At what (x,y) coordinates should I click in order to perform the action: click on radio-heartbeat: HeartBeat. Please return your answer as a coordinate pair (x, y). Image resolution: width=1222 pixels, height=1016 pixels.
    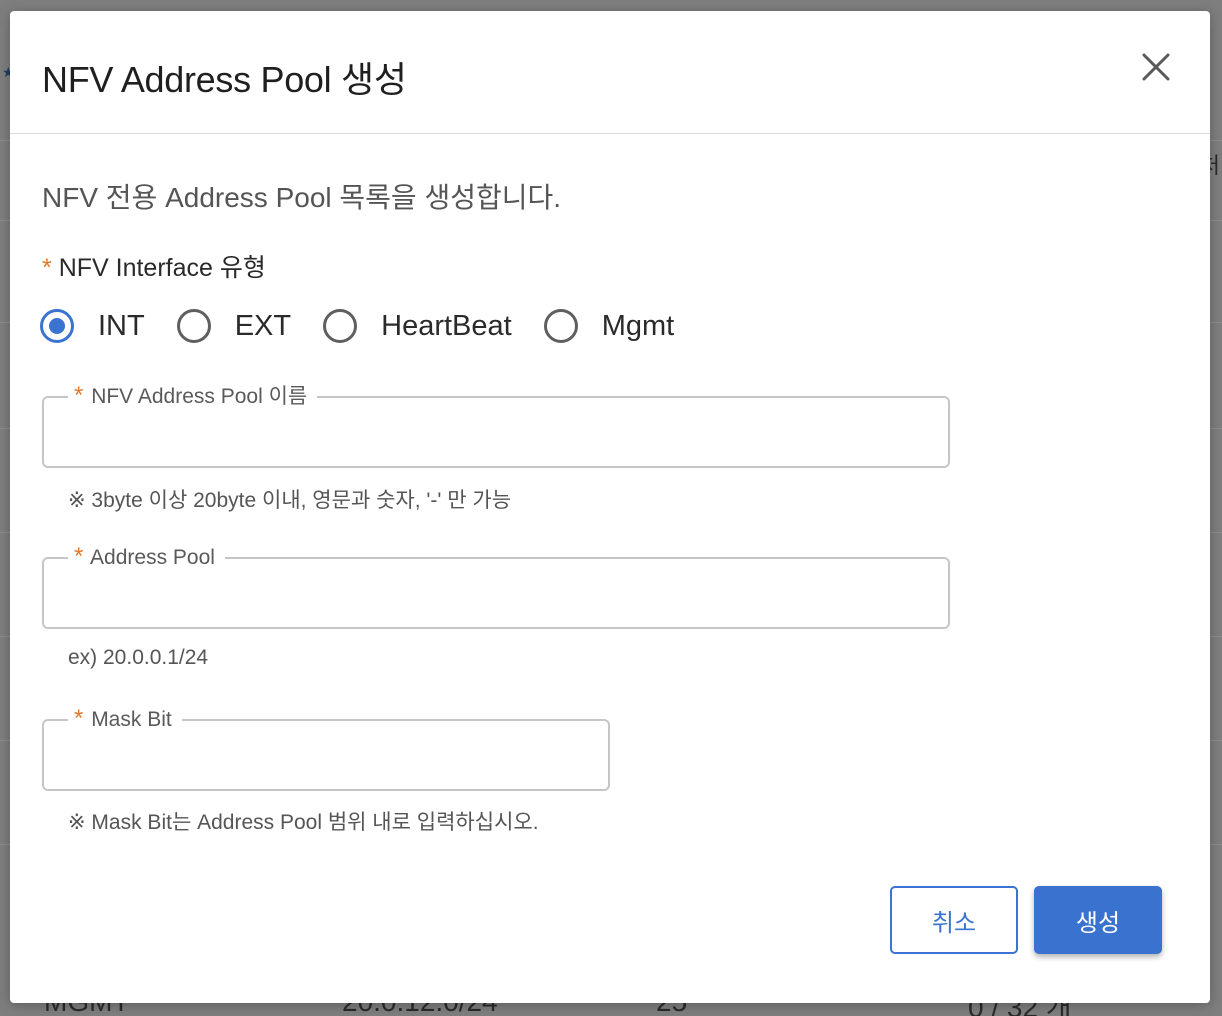
    Looking at the image, I should click on (433, 326).